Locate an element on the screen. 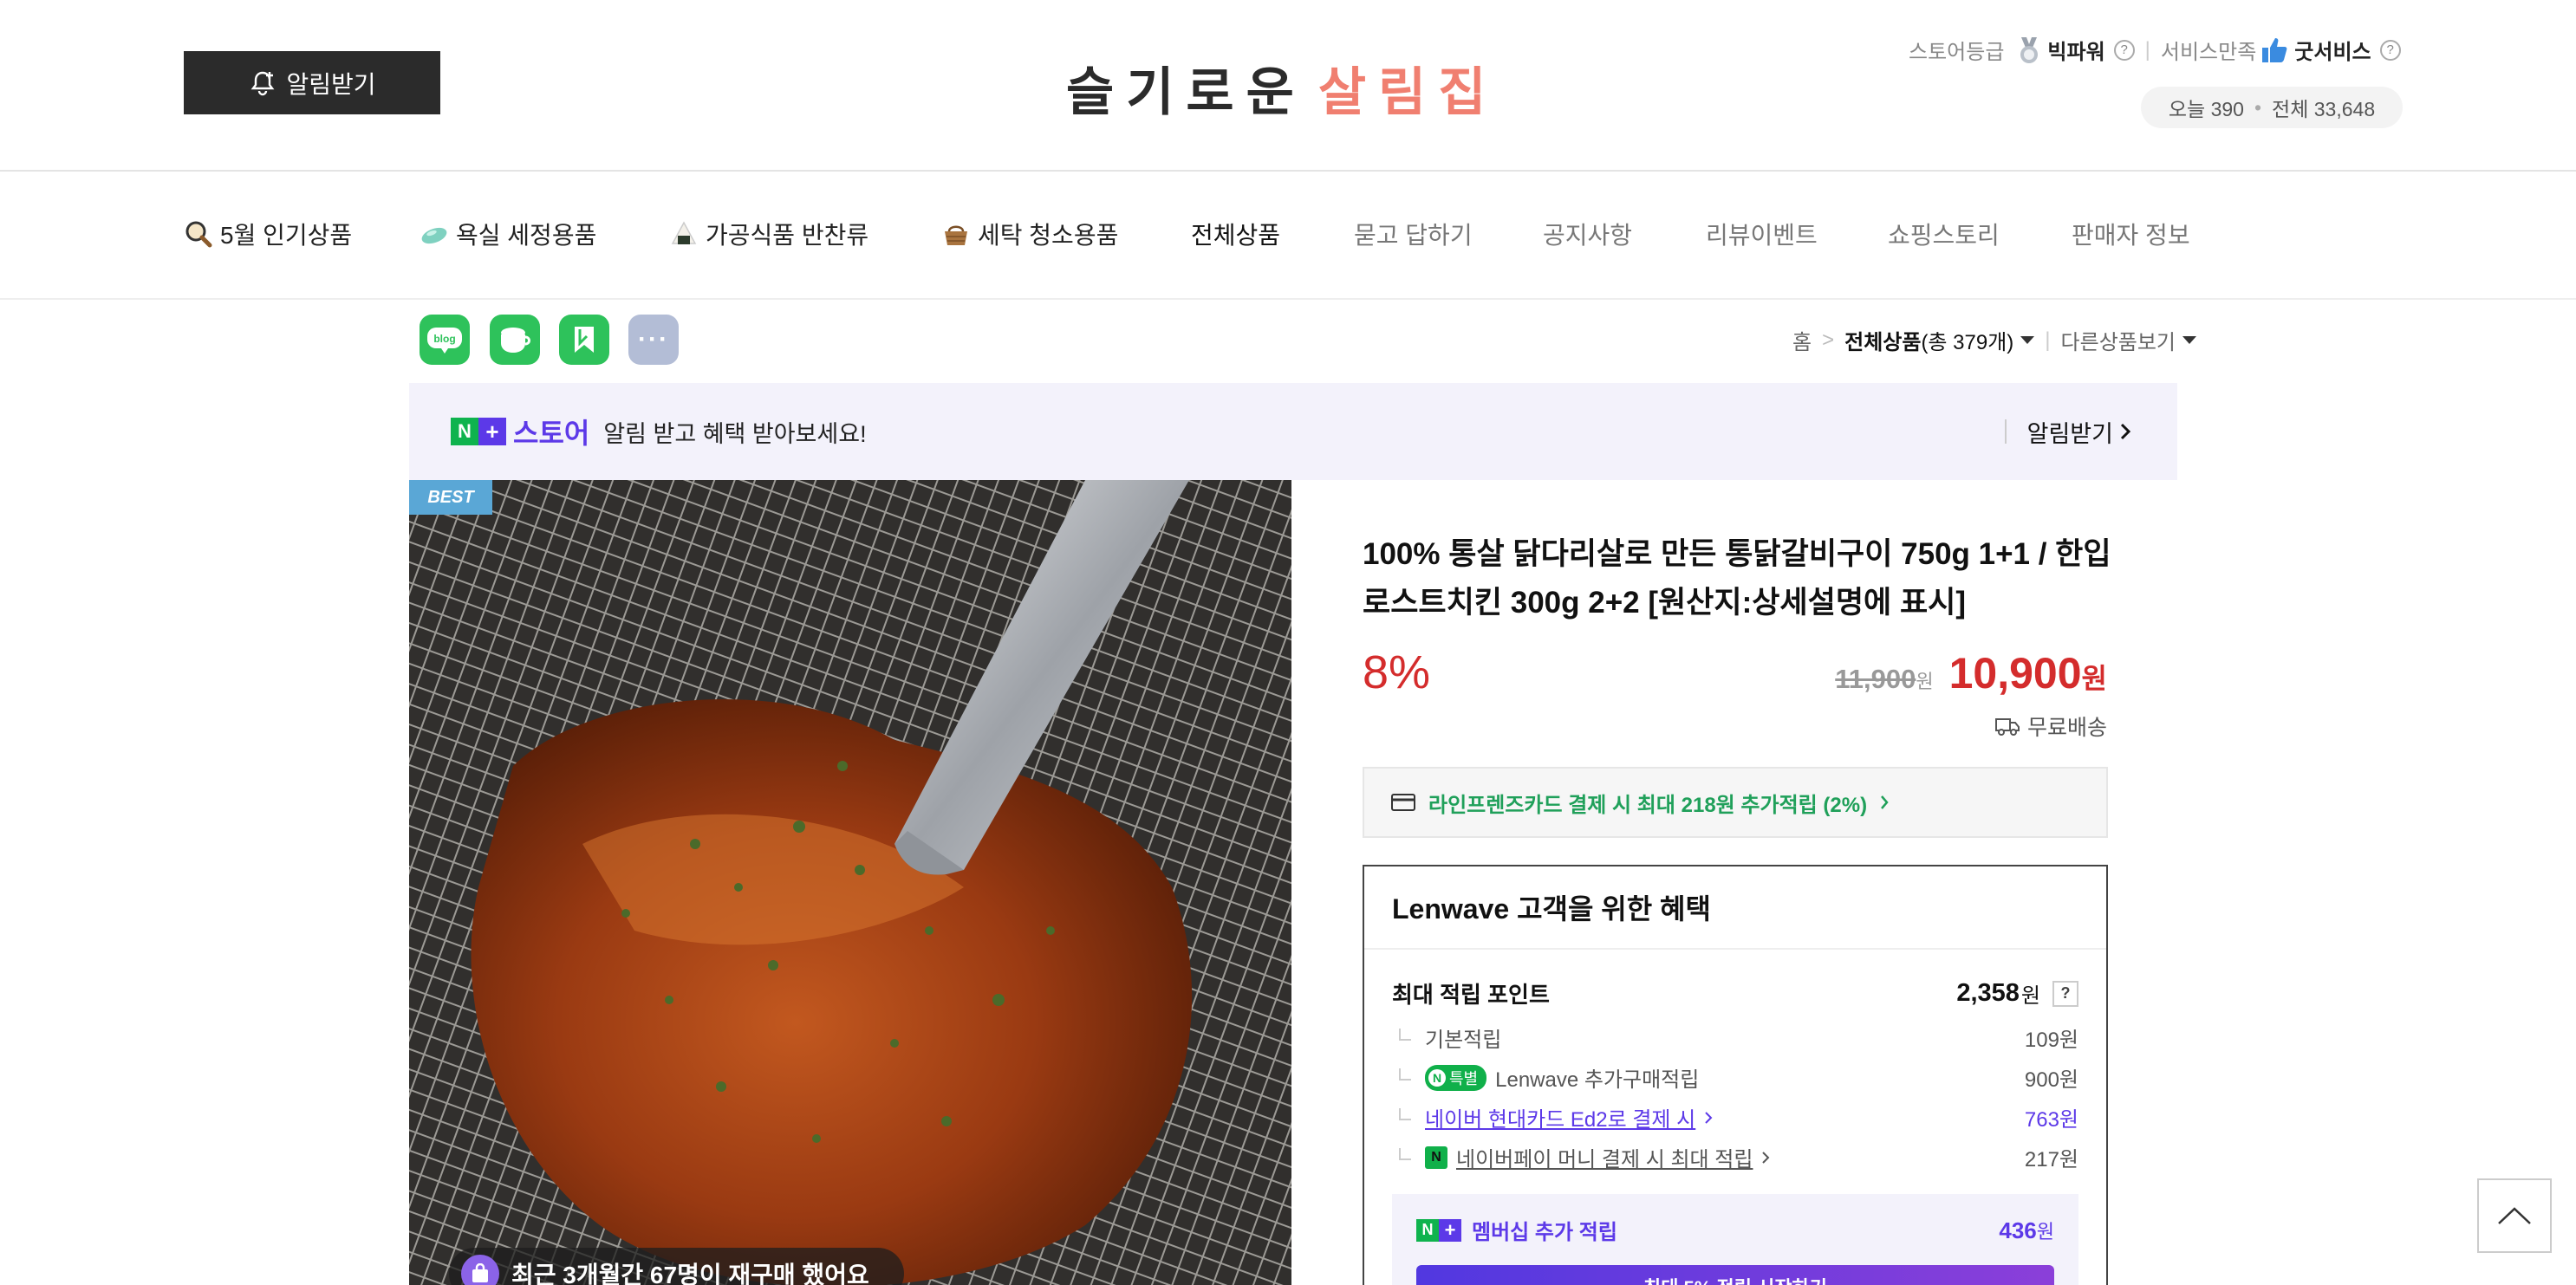  nav-item-bathroom: 욕실 세정용품 is located at coordinates (508, 234).